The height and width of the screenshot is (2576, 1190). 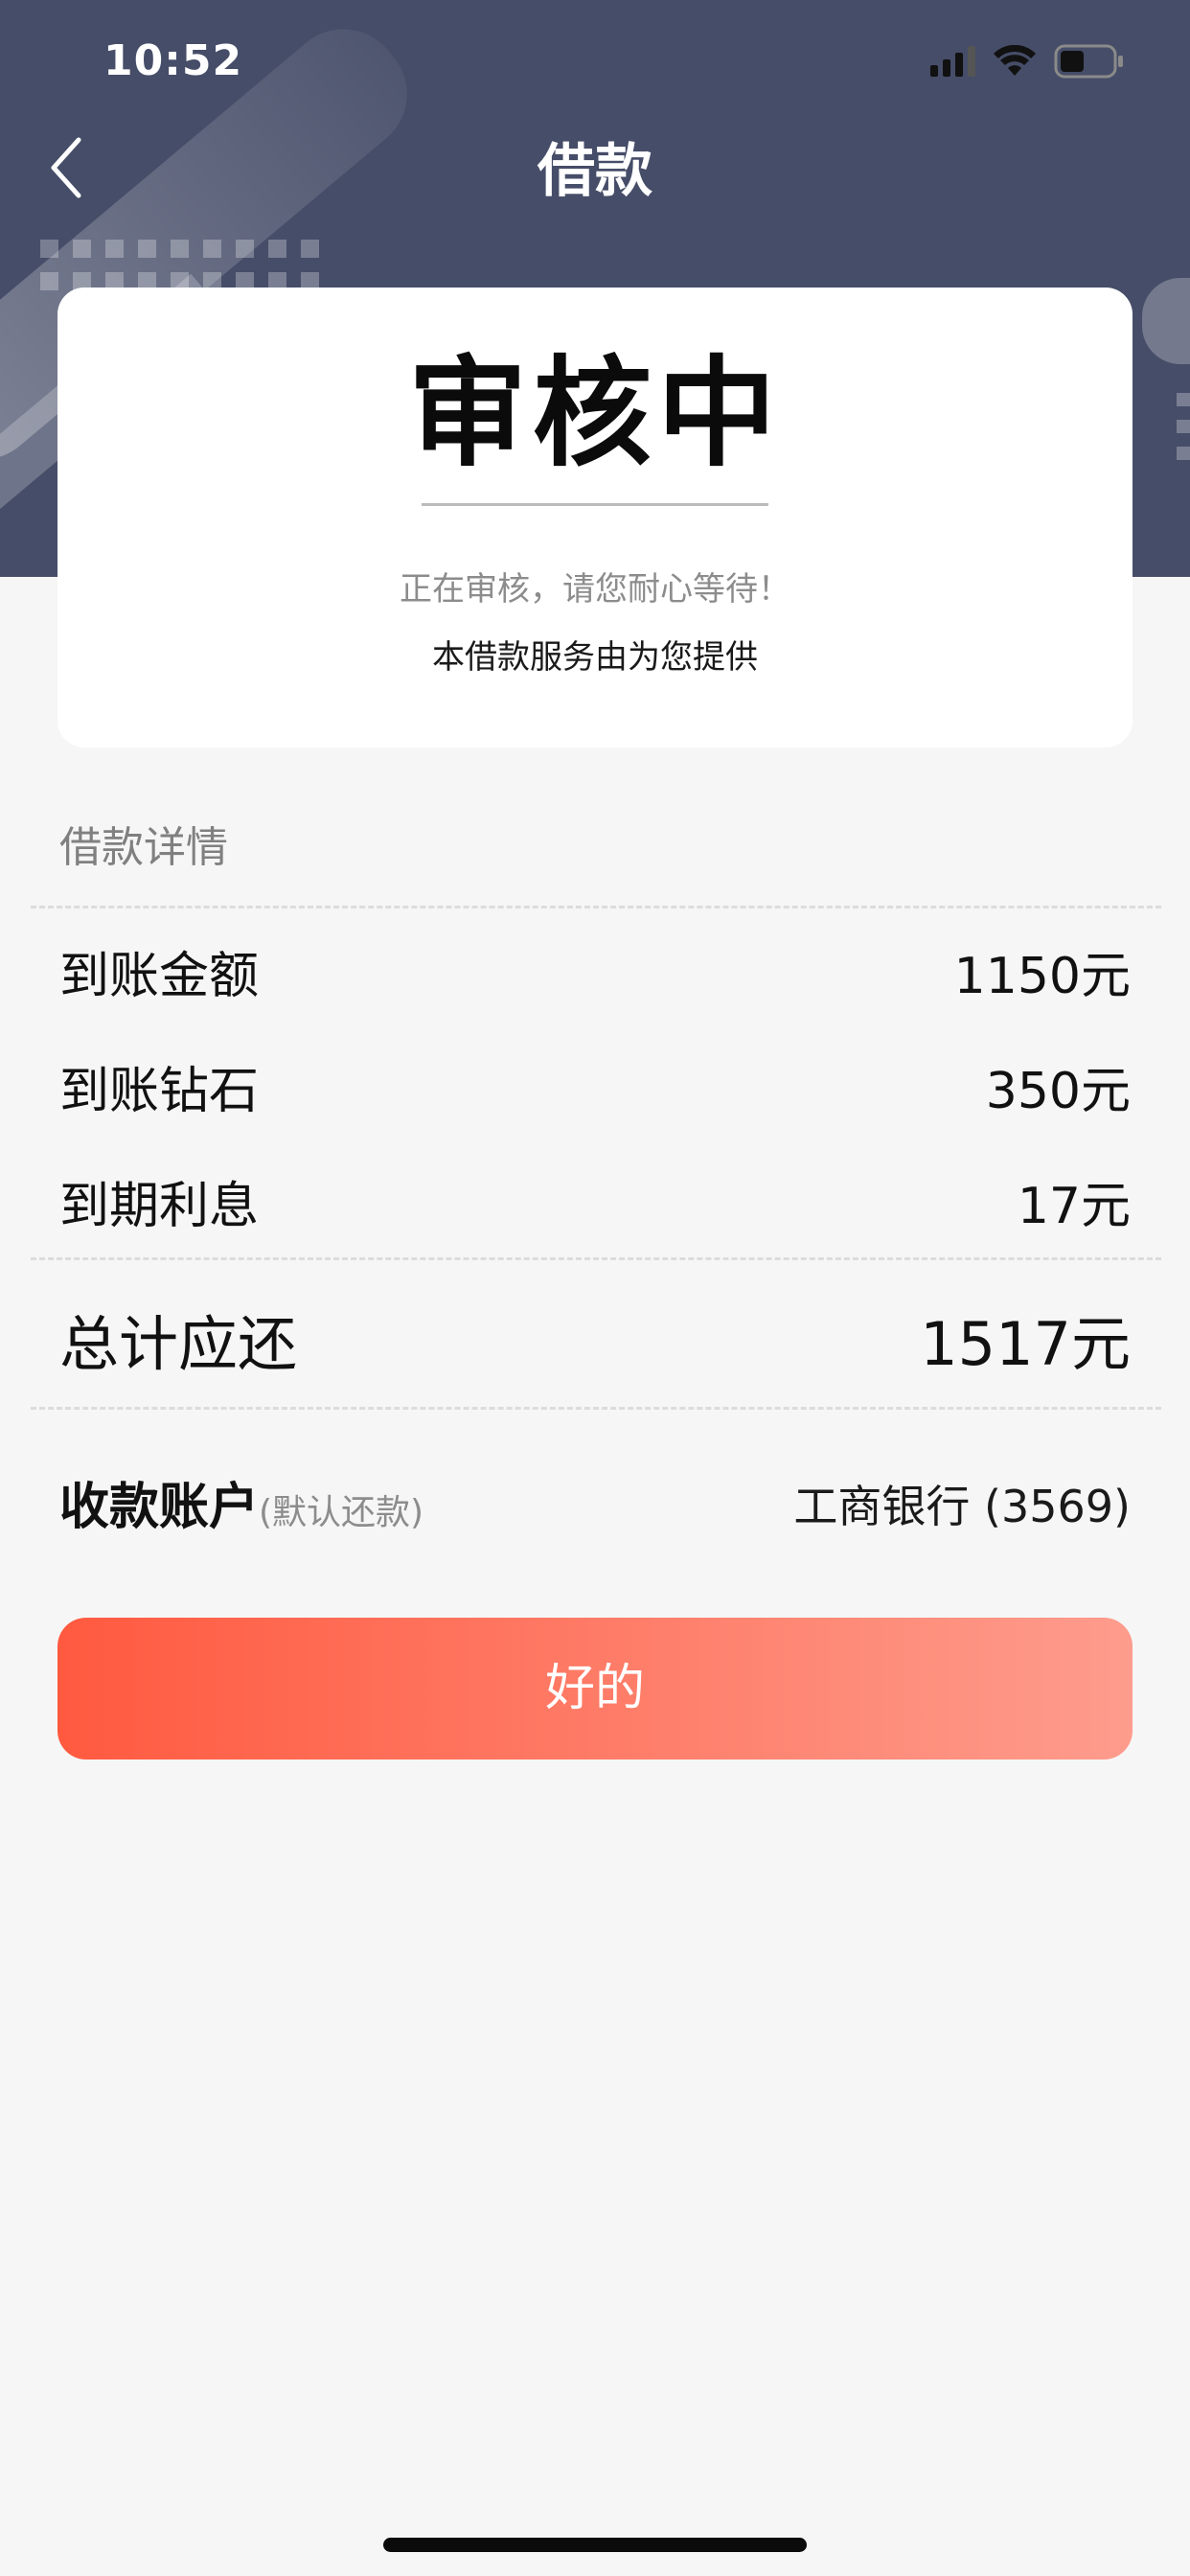 I want to click on receiving-account-label: 收款账户(默认还款), so click(x=241, y=1502).